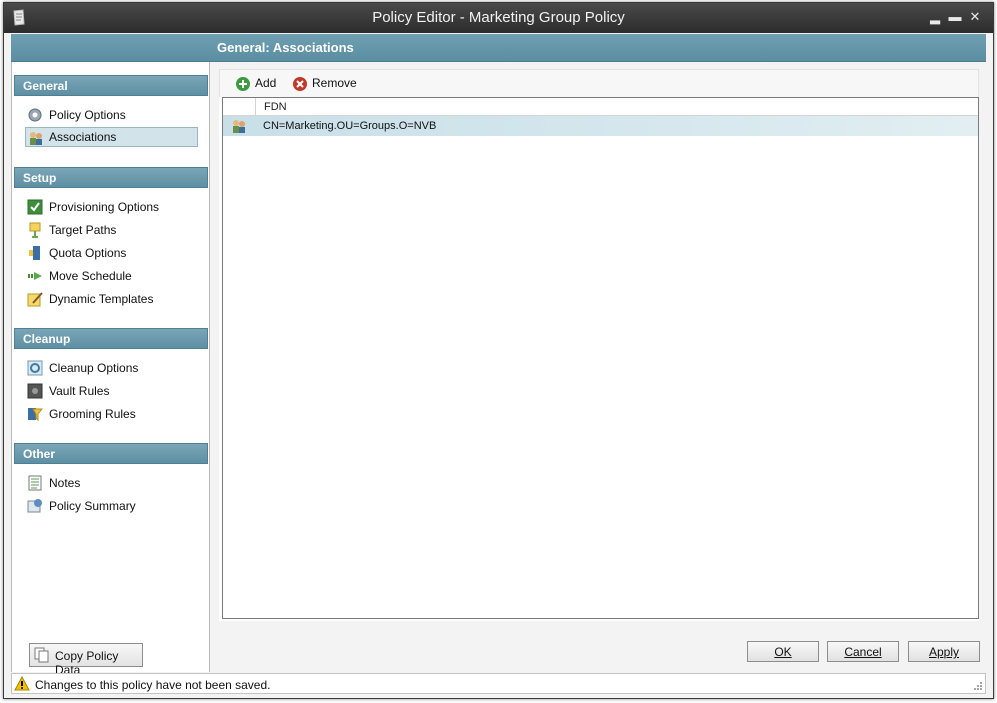 Image resolution: width=997 pixels, height=703 pixels. Describe the element at coordinates (783, 651) in the screenshot. I see `ok-button: OK` at that location.